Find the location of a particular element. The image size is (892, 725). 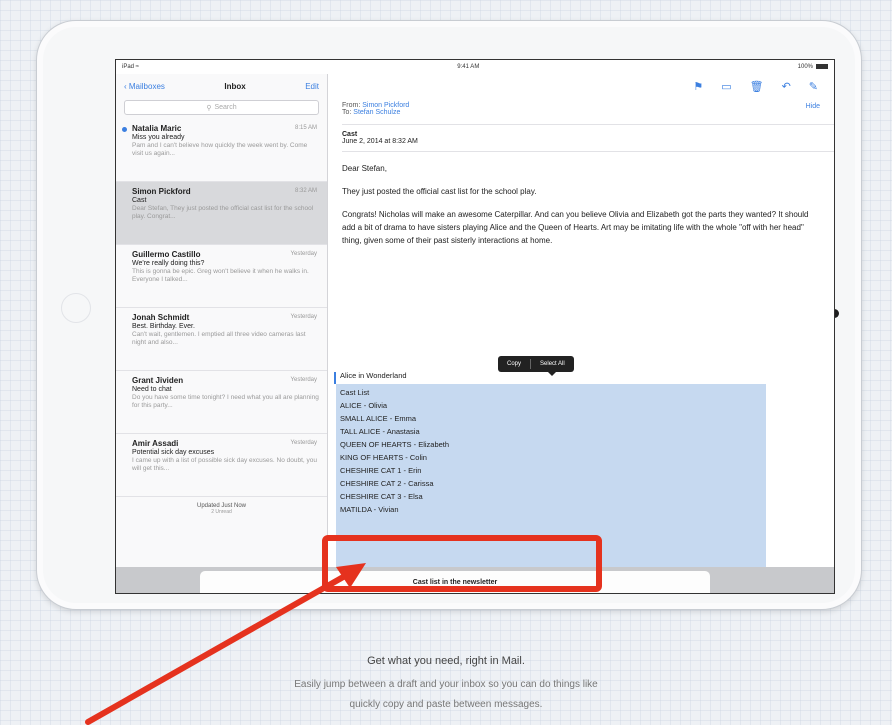

cast-line: SMALL ALICE - Emma is located at coordinates (378, 418).